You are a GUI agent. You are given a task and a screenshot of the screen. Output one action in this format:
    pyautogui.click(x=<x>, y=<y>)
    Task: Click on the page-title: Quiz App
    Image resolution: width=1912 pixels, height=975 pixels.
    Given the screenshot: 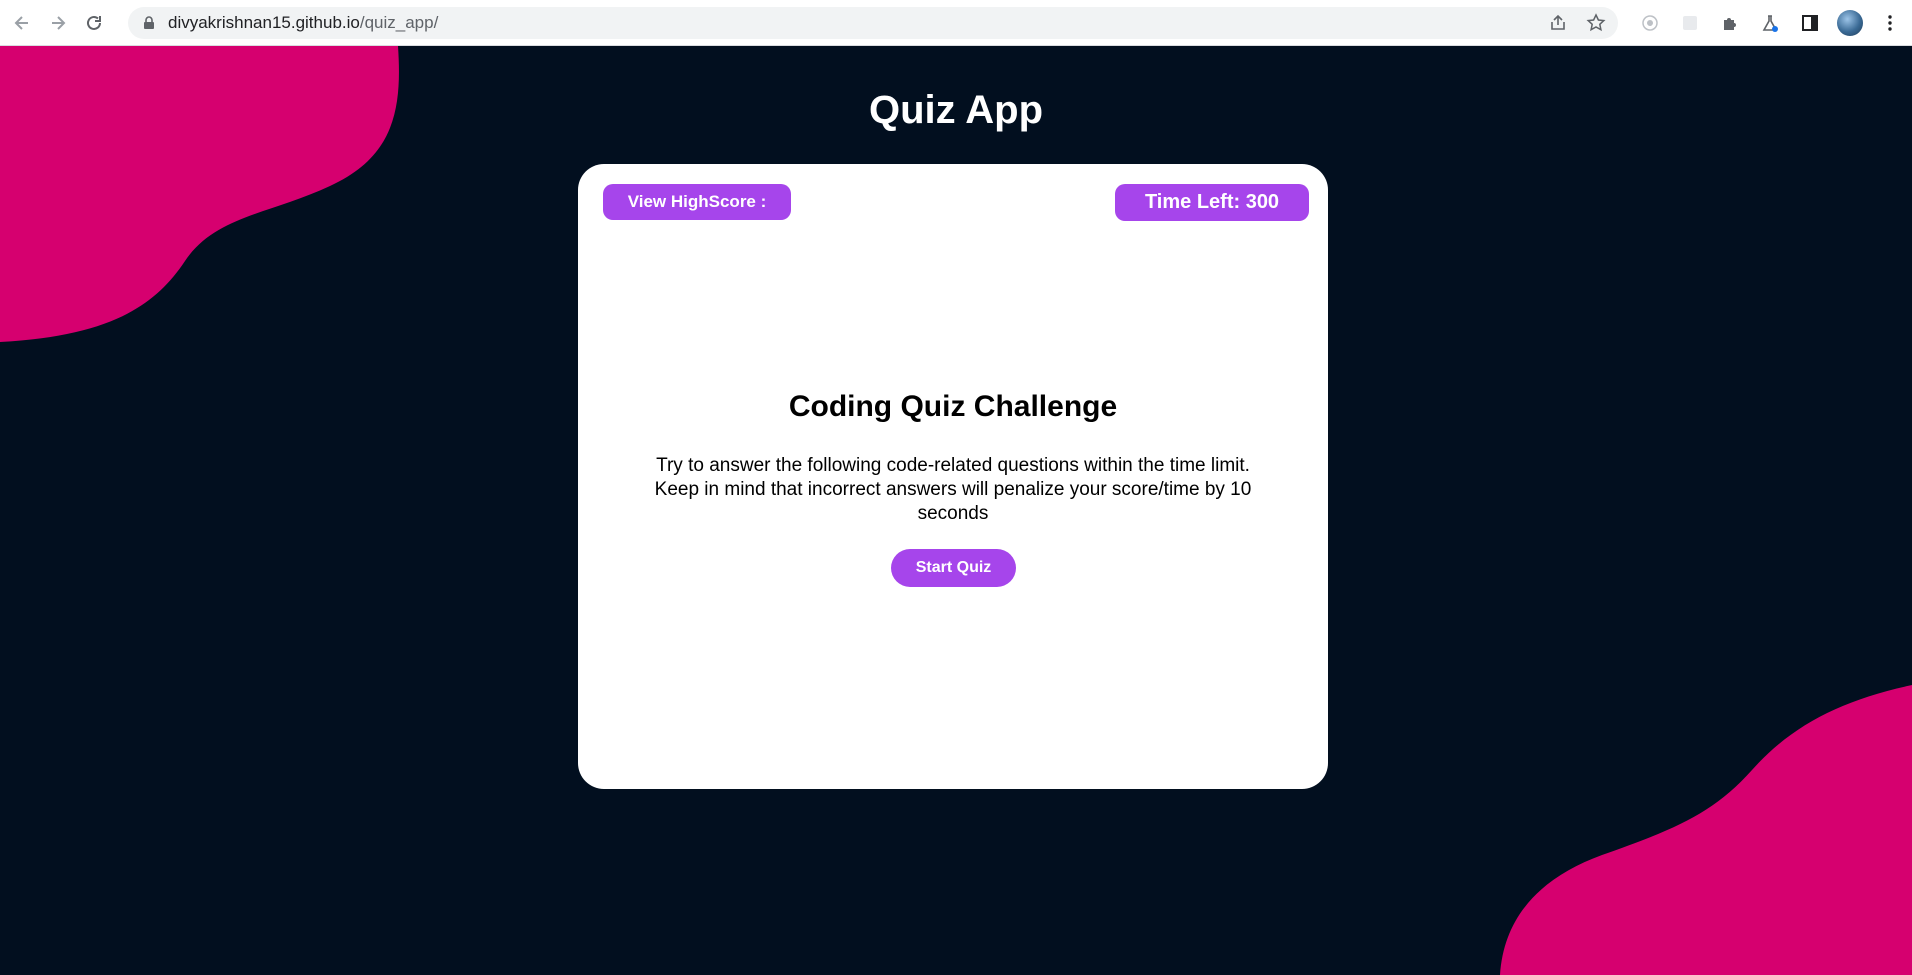 What is the action you would take?
    pyautogui.click(x=956, y=110)
    